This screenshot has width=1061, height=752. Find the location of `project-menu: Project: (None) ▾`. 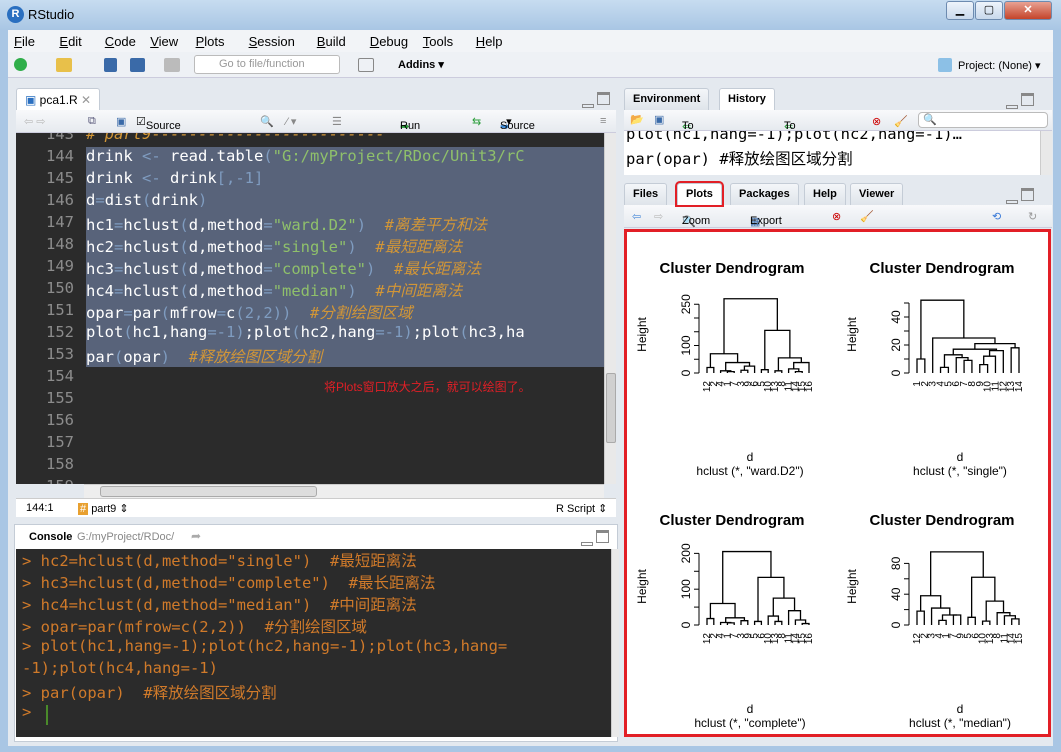

project-menu: Project: (None) ▾ is located at coordinates (999, 65).